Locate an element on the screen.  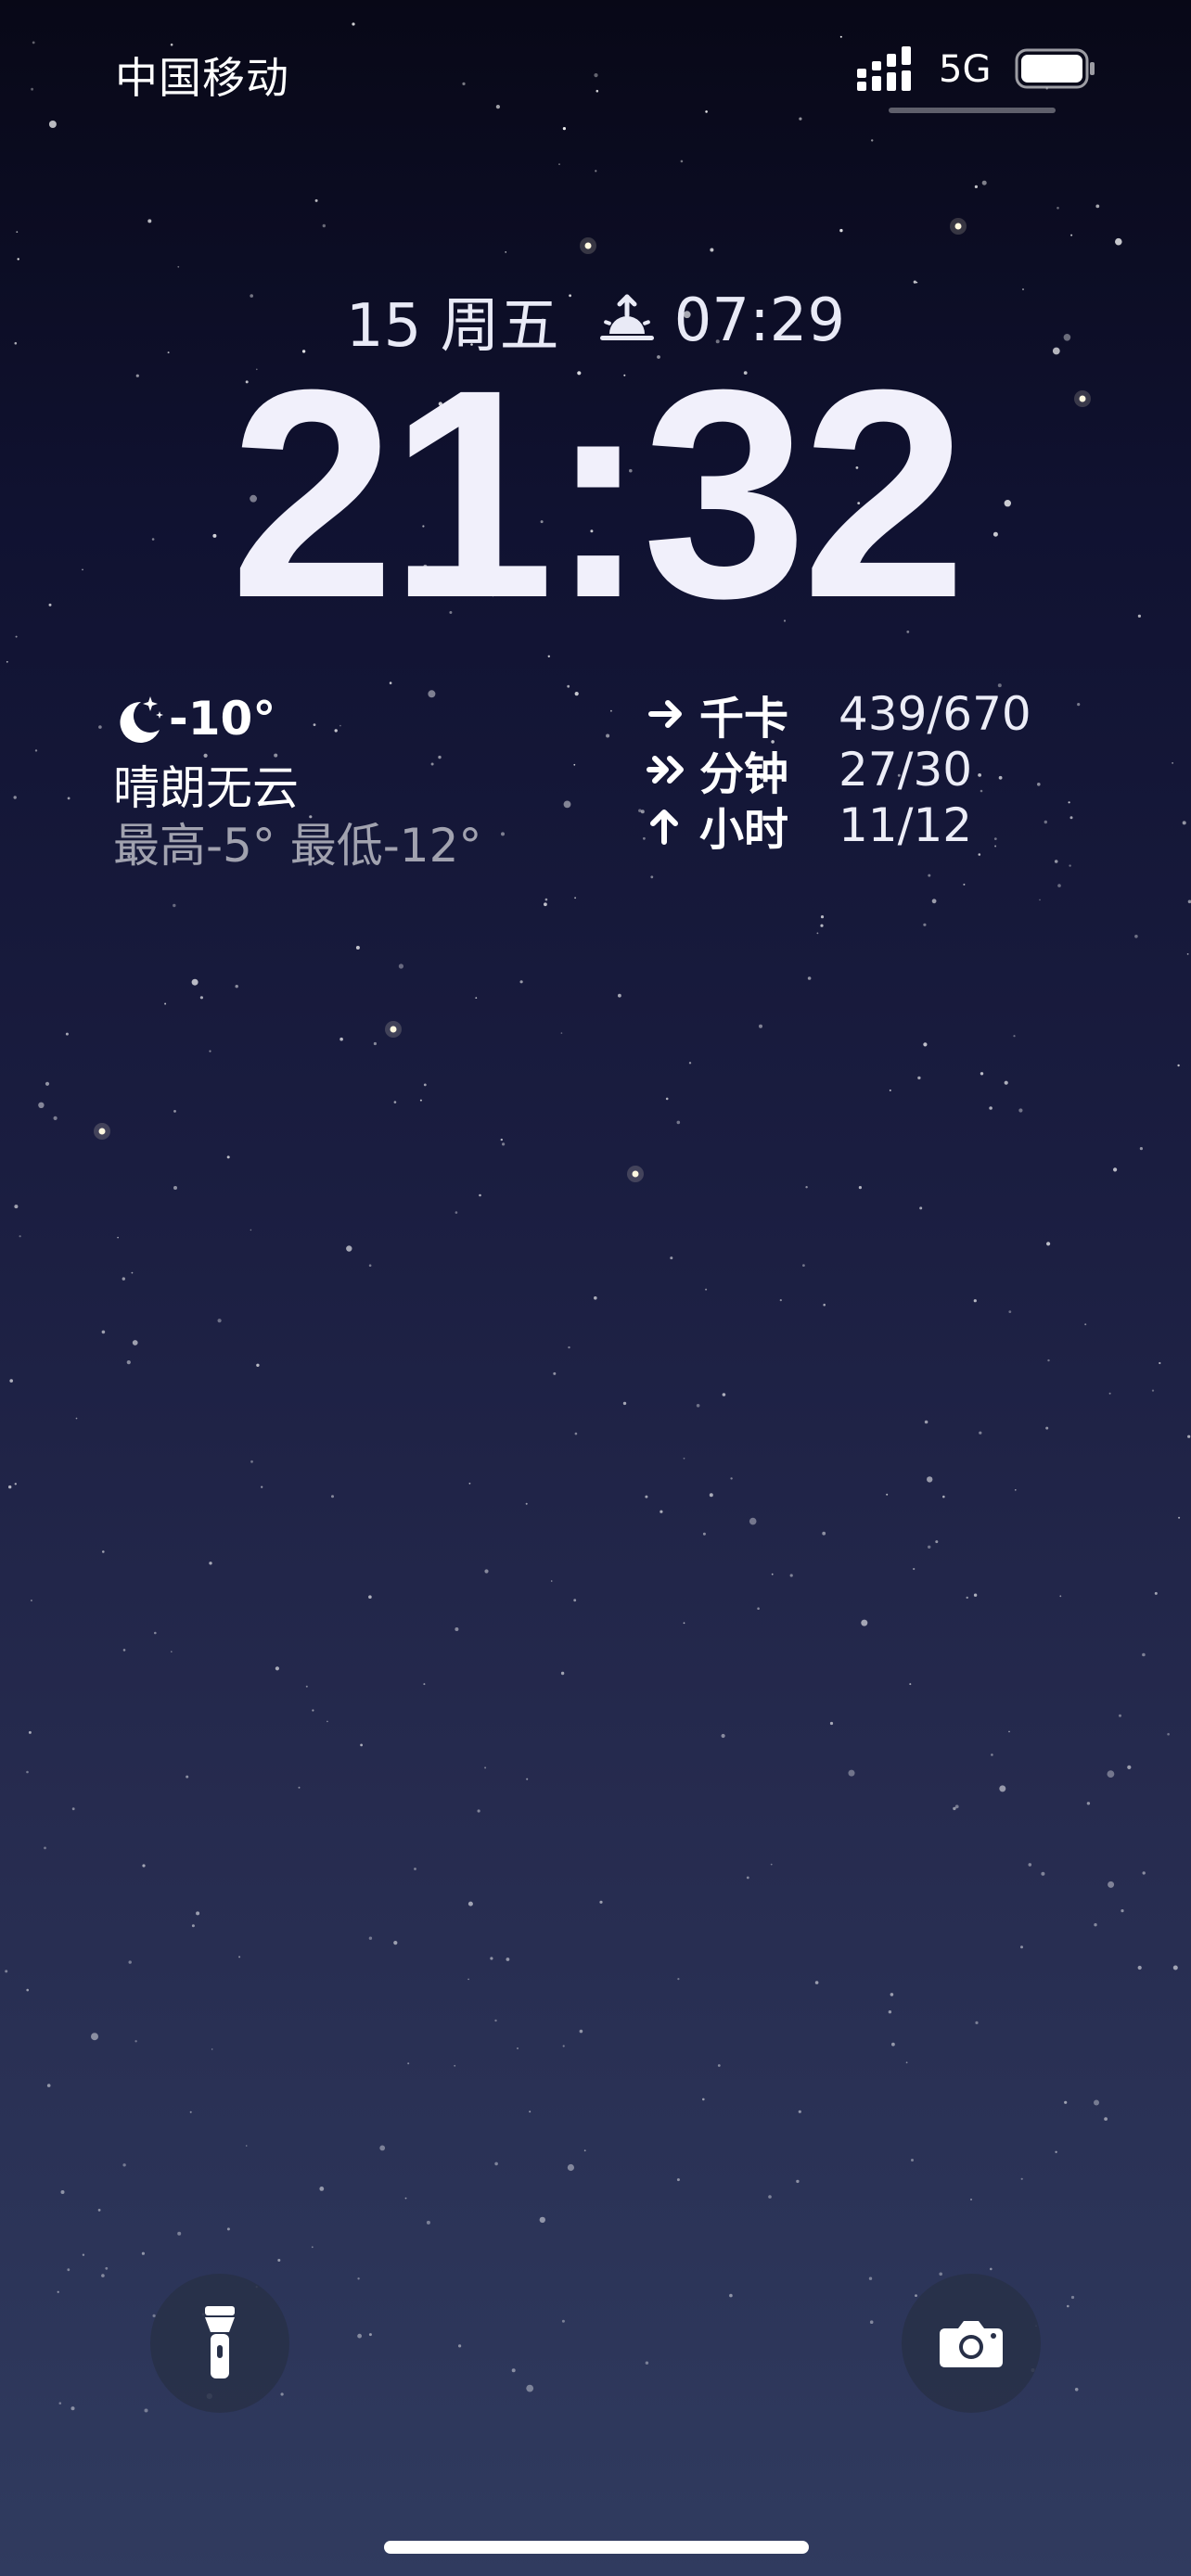
weather-condition: 晴朗无云 is located at coordinates (206, 788).